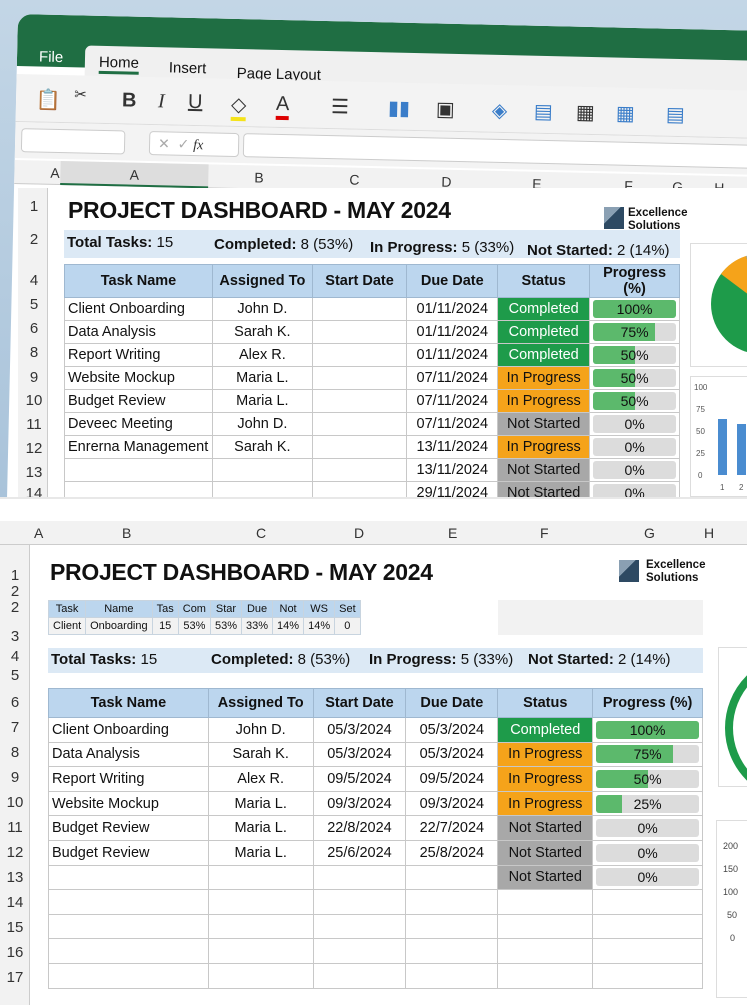 The width and height of the screenshot is (747, 1005). What do you see at coordinates (340, 106) in the screenshot?
I see `align-icon: ☰` at bounding box center [340, 106].